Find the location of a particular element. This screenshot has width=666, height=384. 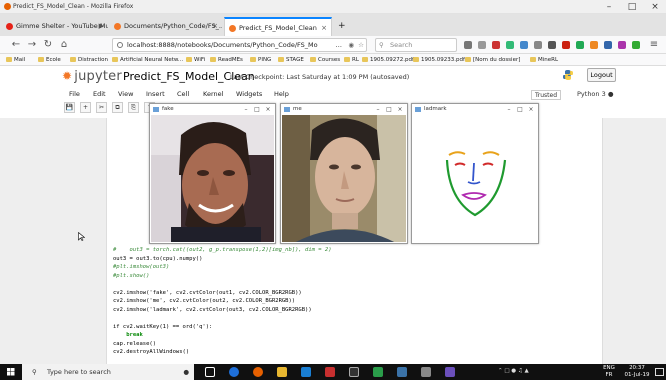

terminal-icon is located at coordinates (354, 372).